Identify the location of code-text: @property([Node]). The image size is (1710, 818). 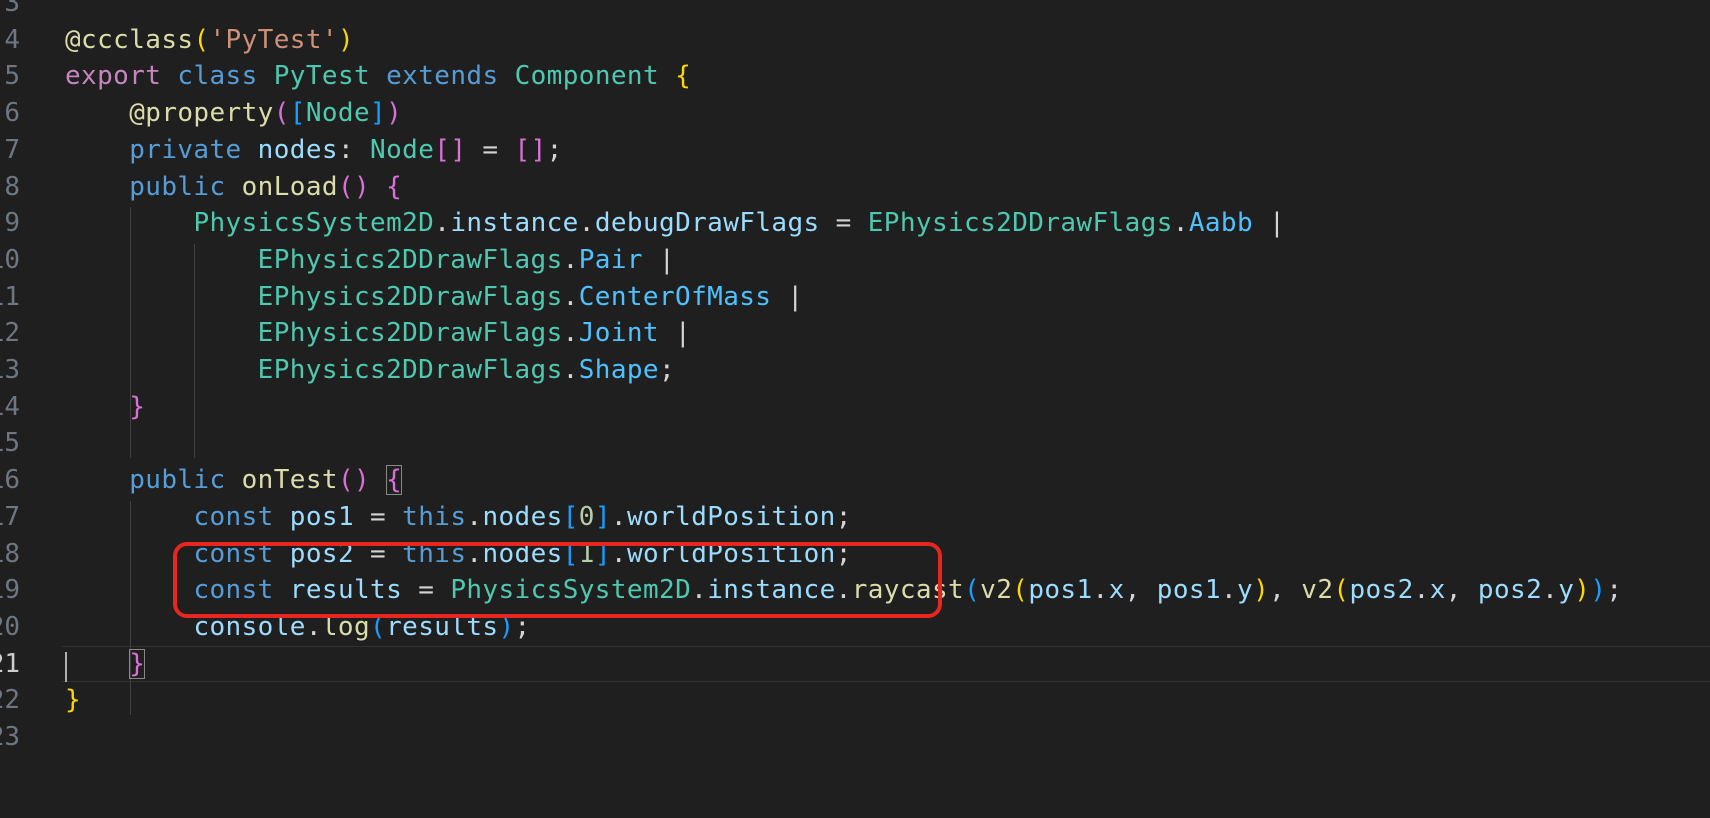
(233, 113).